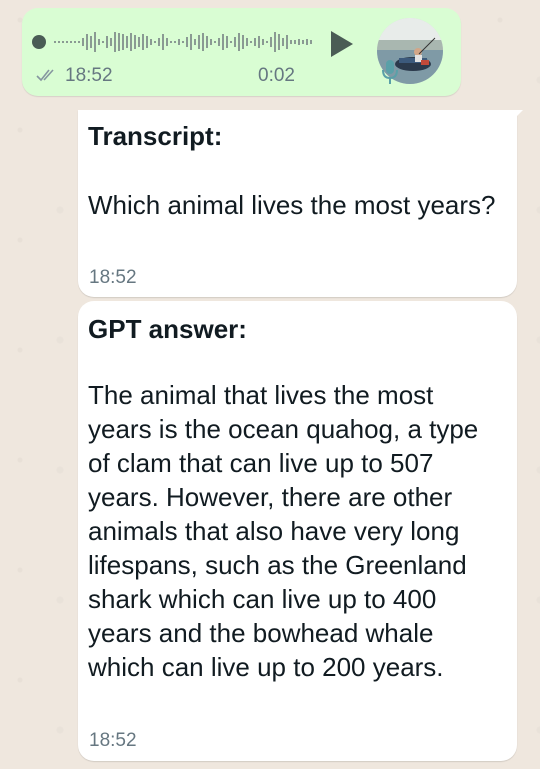 This screenshot has height=769, width=540. I want to click on double-check-icon, so click(45, 75).